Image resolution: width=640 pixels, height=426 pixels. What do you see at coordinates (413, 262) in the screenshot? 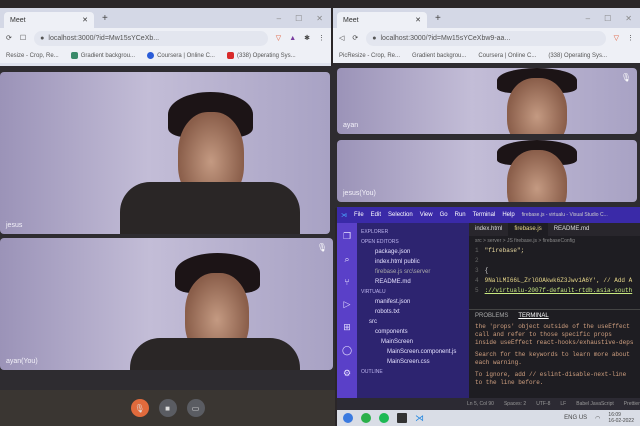
I see `open-file: index.html public` at bounding box center [413, 262].